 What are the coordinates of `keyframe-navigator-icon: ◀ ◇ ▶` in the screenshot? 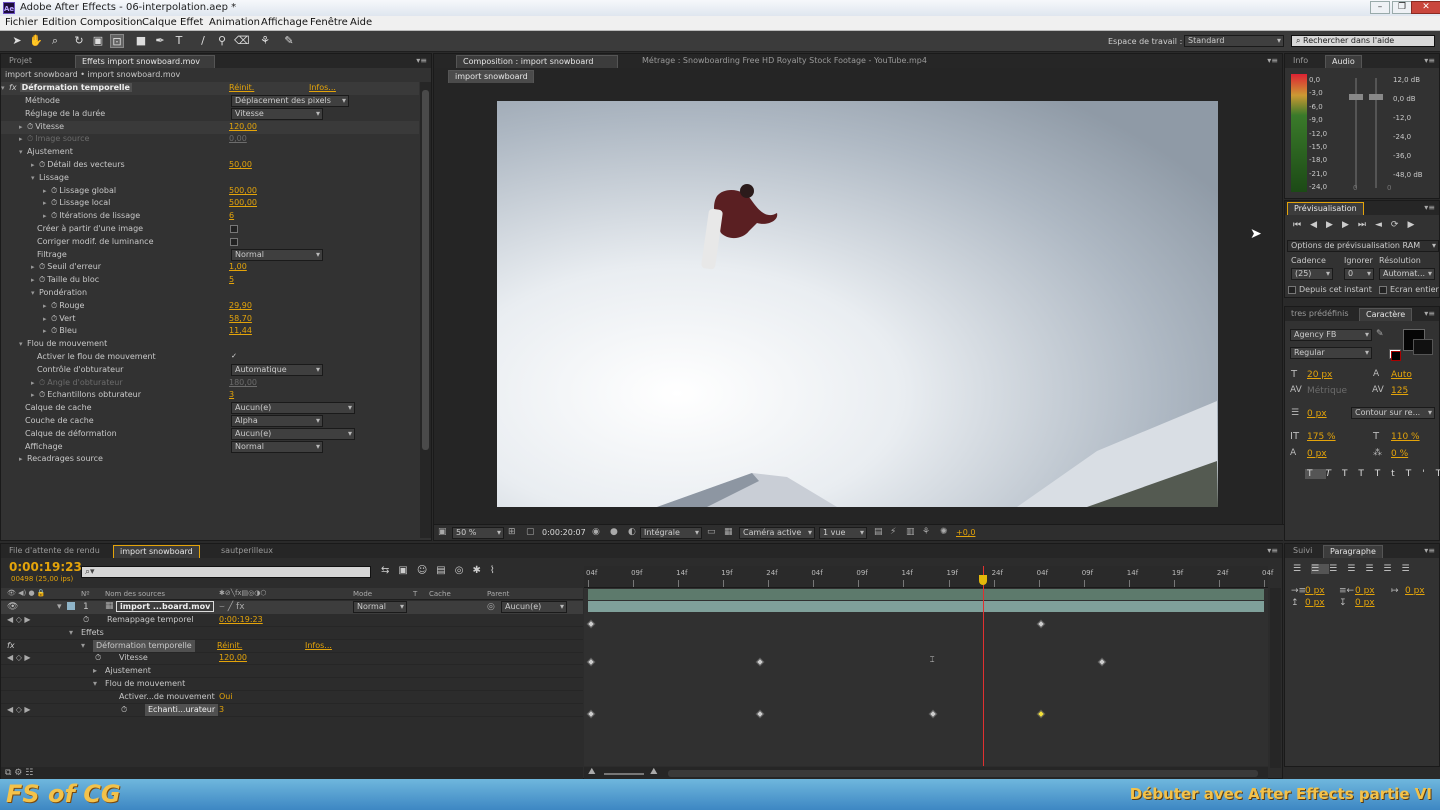 It's located at (19, 658).